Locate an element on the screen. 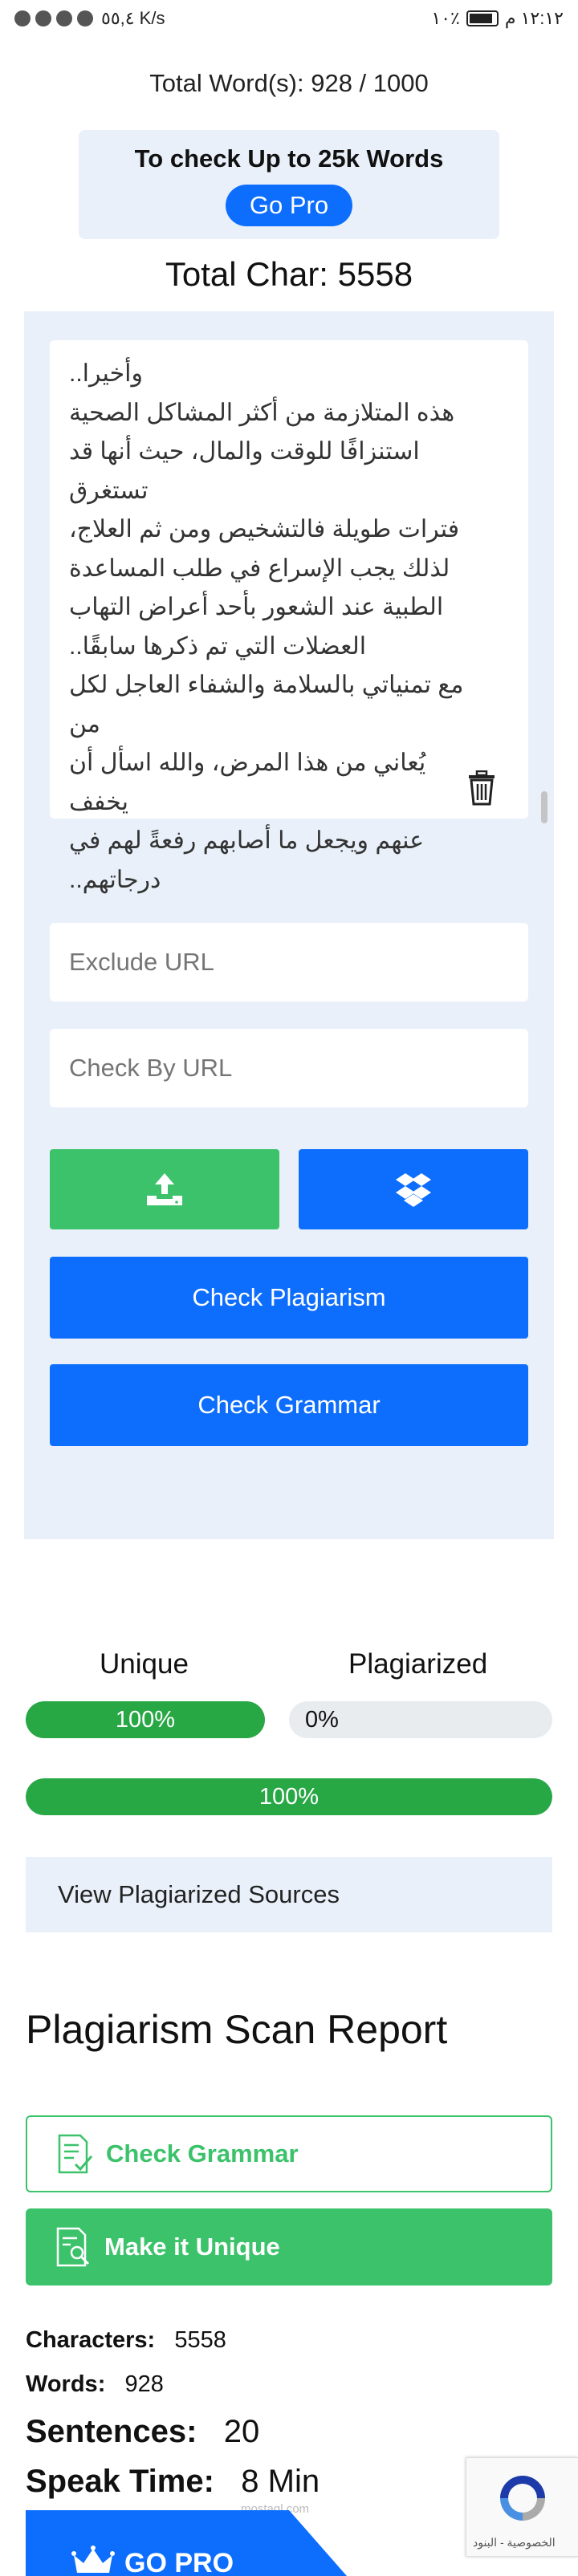 This screenshot has height=2576, width=578. plagiarized-bar: 0% is located at coordinates (420, 1719).